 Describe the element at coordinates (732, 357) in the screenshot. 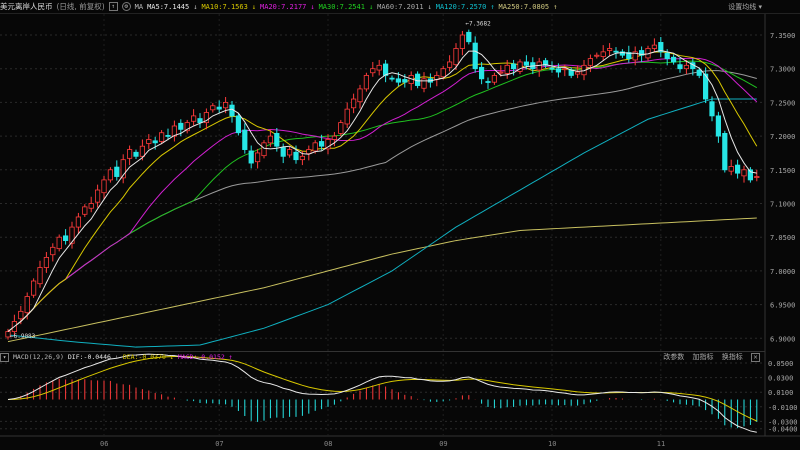

I see `switch-indicator-button: 换指标` at that location.